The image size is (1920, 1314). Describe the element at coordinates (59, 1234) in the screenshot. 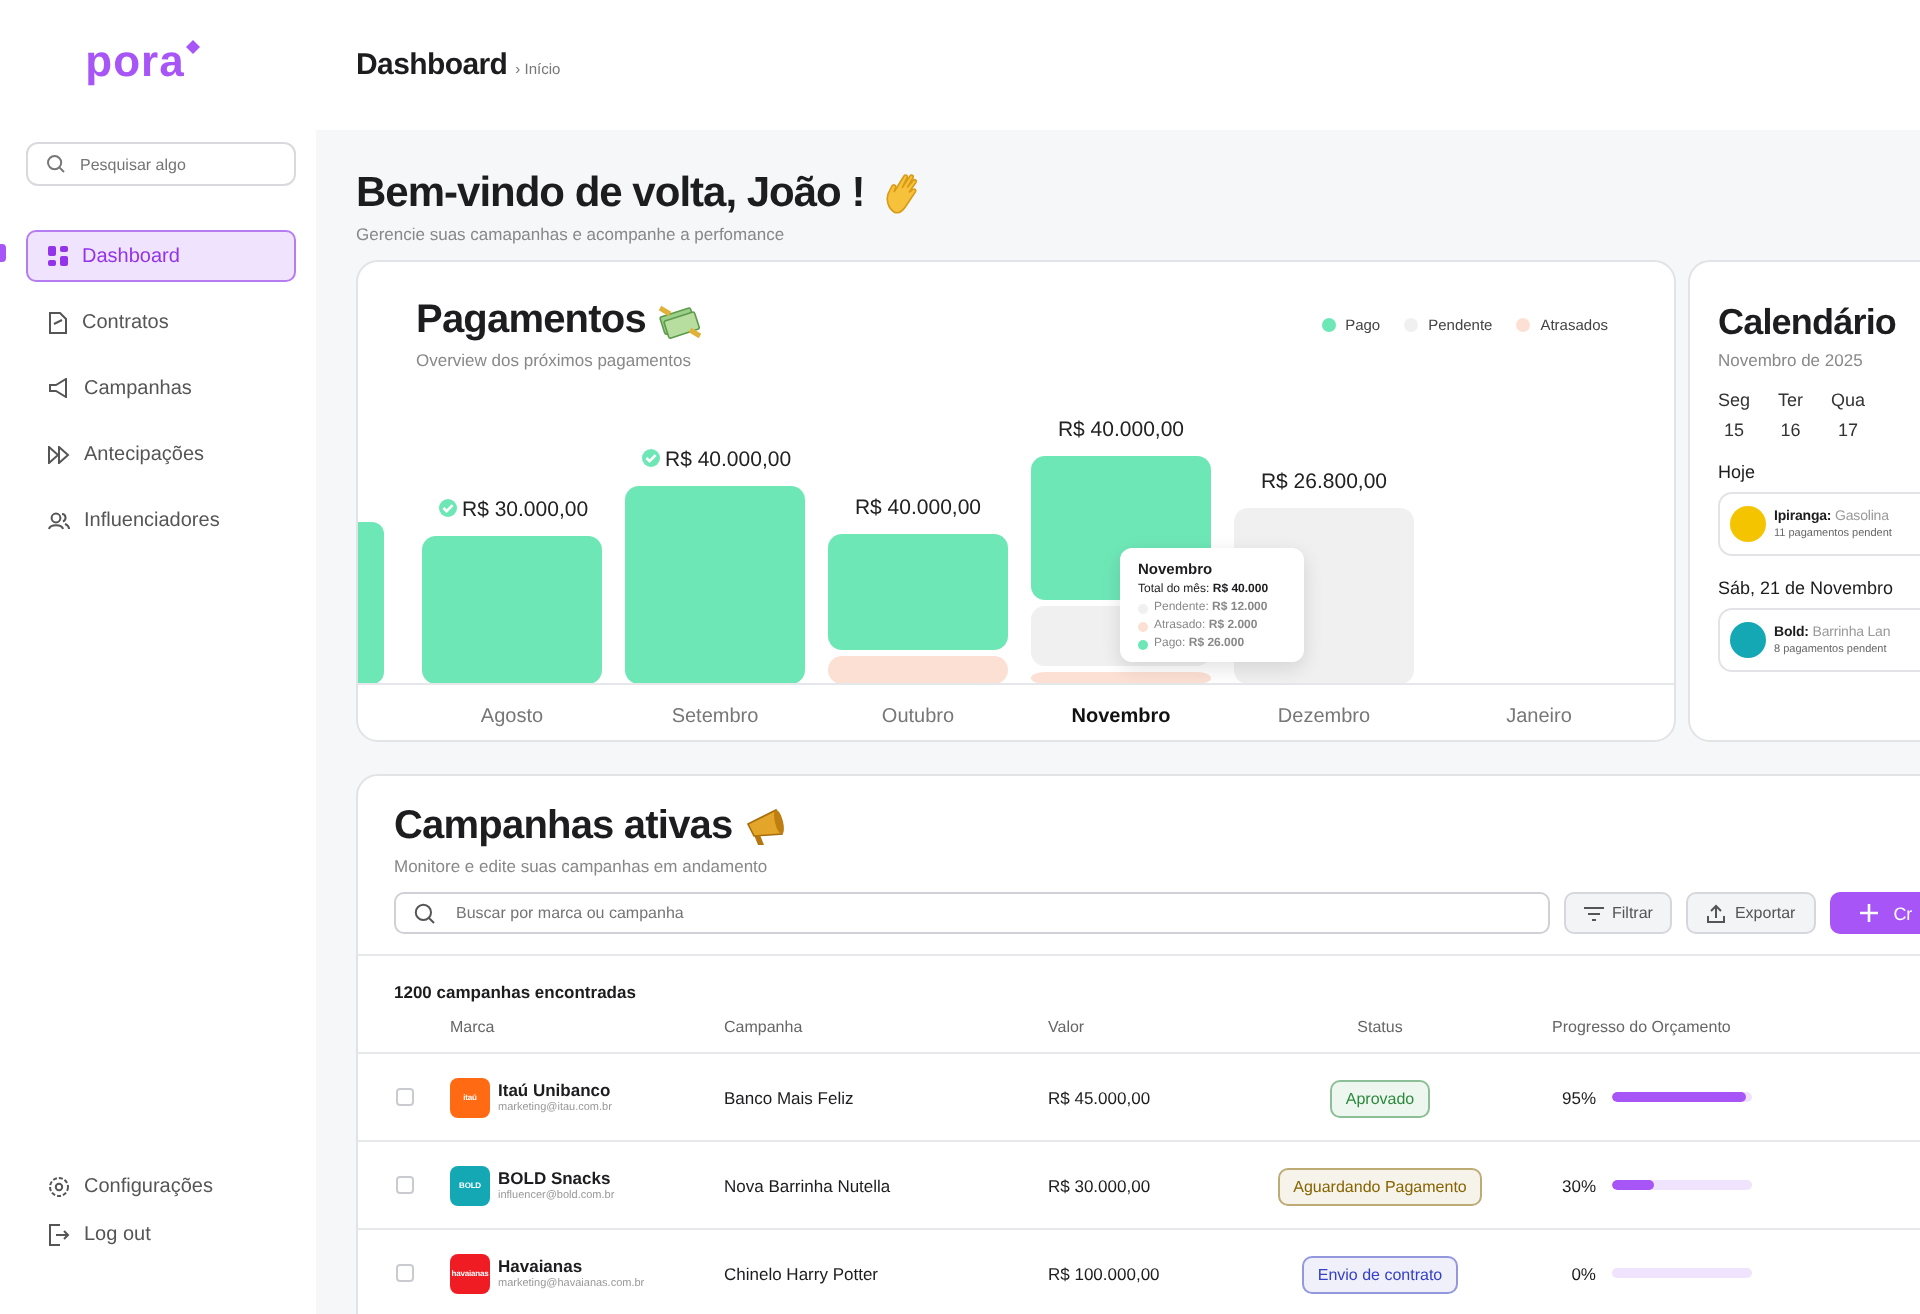

I see `logout-icon` at that location.